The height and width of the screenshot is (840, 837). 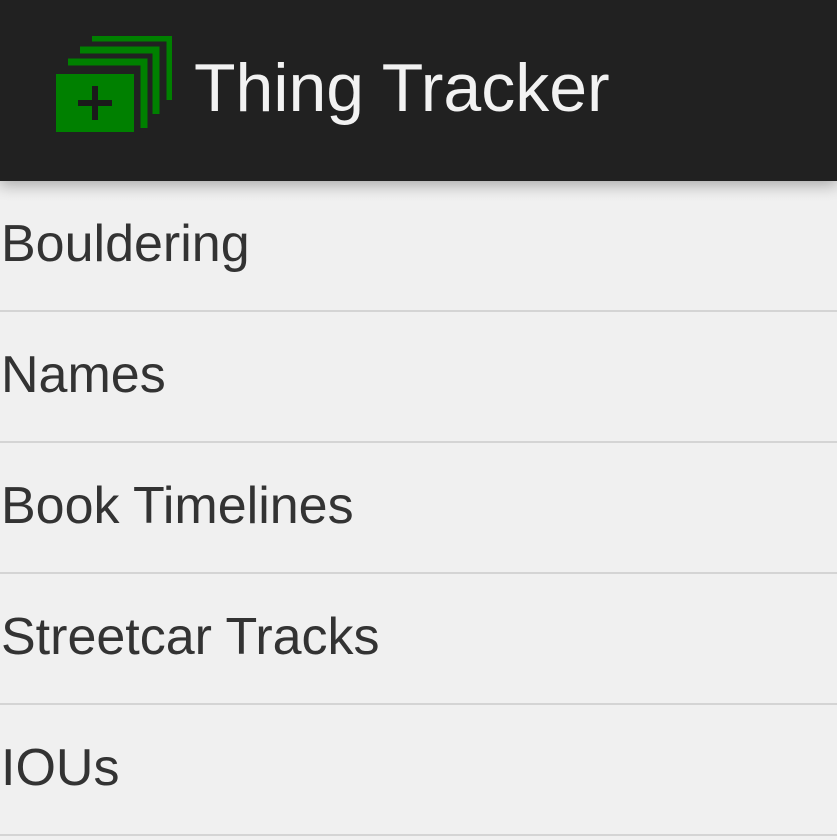 What do you see at coordinates (177, 506) in the screenshot?
I see `list-item-label: Book Timelines` at bounding box center [177, 506].